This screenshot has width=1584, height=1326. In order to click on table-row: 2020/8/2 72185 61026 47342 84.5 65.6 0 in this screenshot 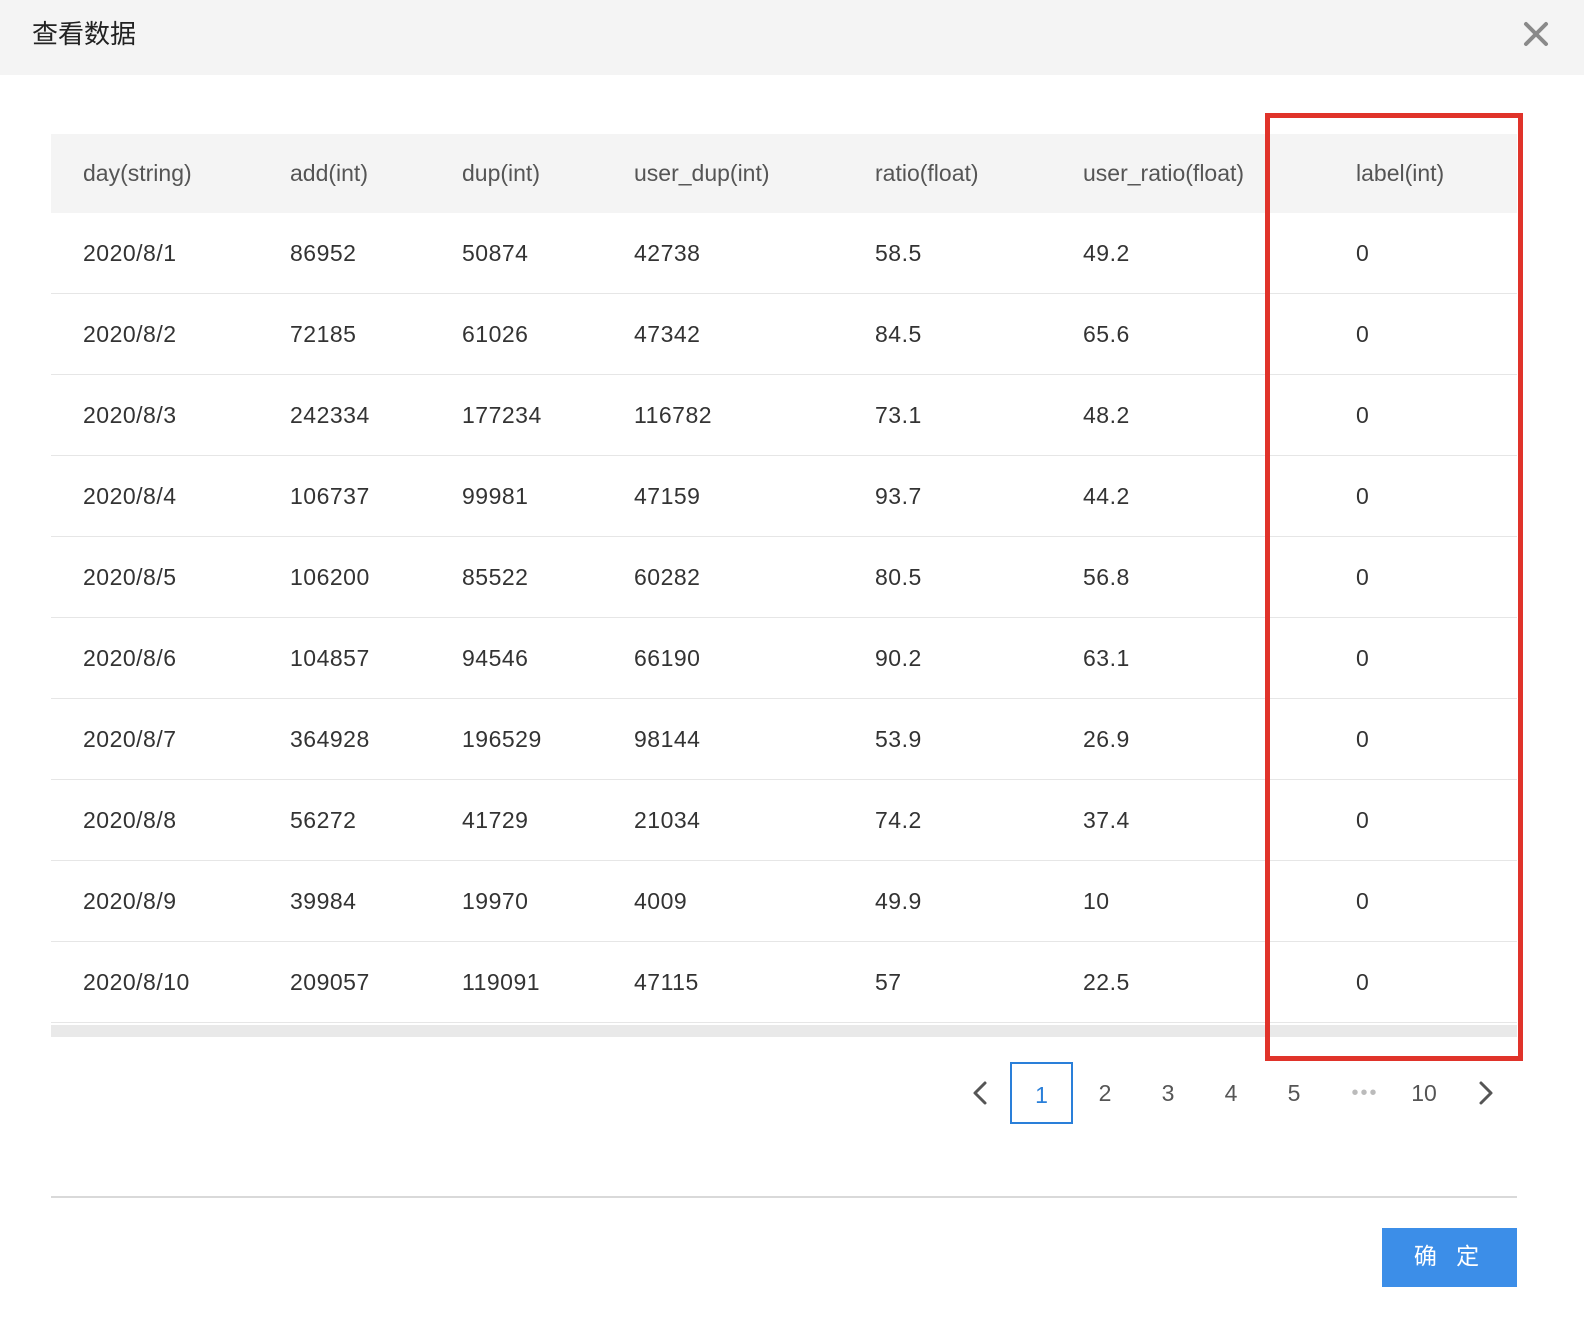, I will do `click(784, 334)`.